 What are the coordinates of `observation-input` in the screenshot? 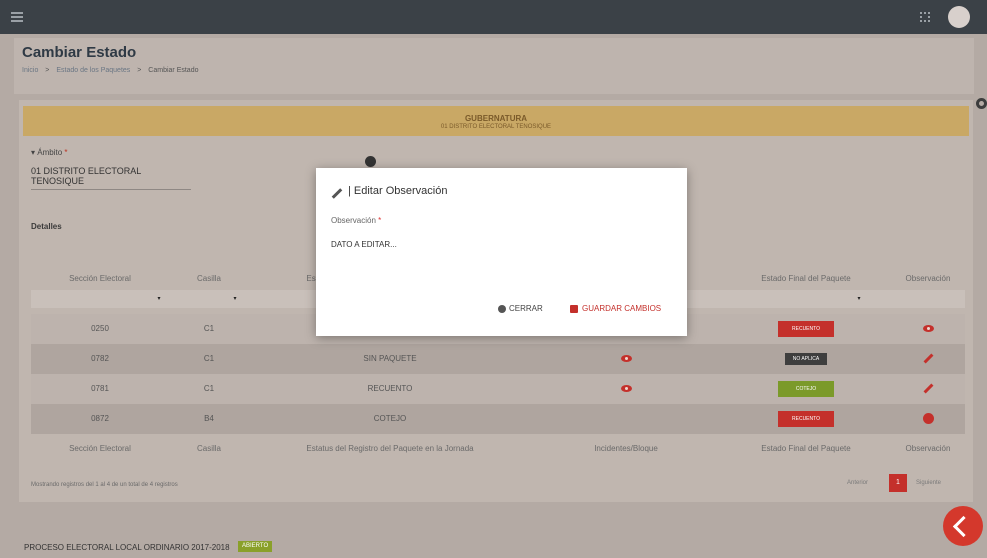 It's located at (501, 244).